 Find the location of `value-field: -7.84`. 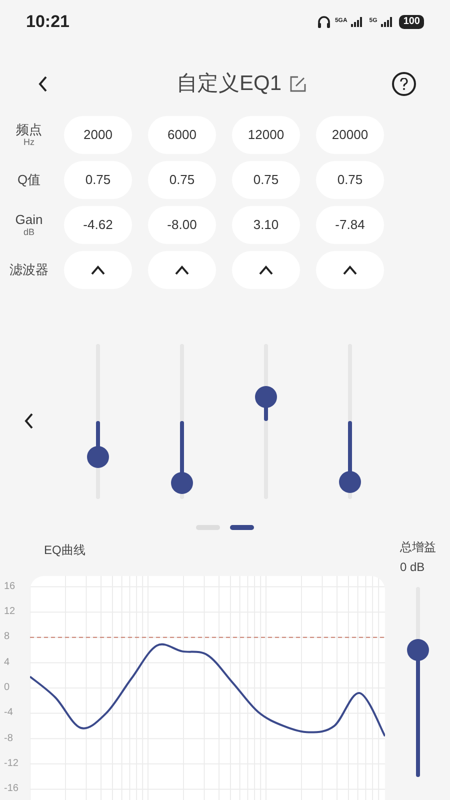

value-field: -7.84 is located at coordinates (350, 225).